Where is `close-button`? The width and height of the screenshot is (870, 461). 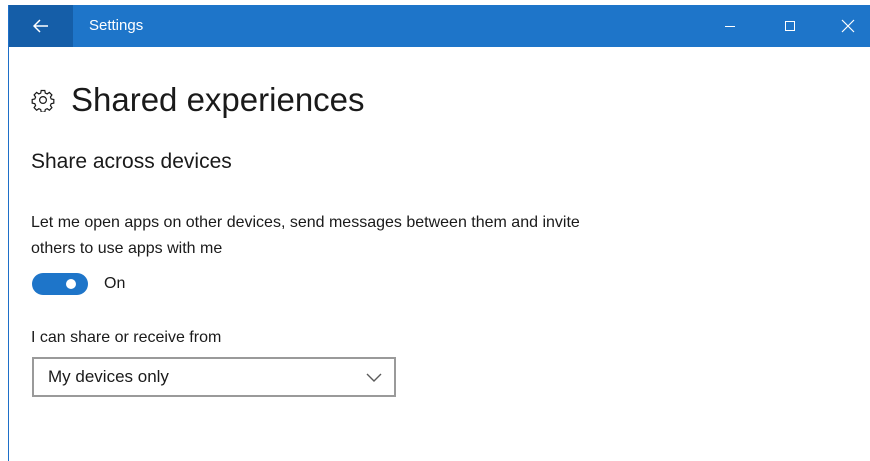 close-button is located at coordinates (844, 26).